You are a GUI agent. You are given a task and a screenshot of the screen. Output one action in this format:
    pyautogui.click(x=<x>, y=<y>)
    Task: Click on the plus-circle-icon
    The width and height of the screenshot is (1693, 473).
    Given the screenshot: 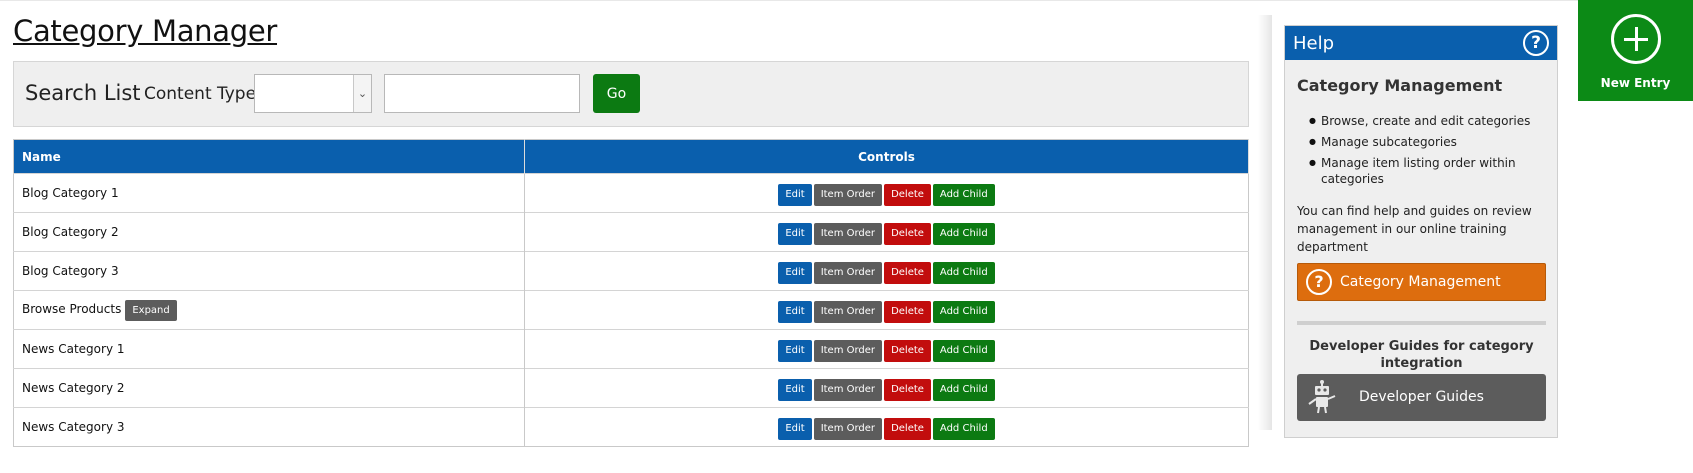 What is the action you would take?
    pyautogui.click(x=1636, y=39)
    